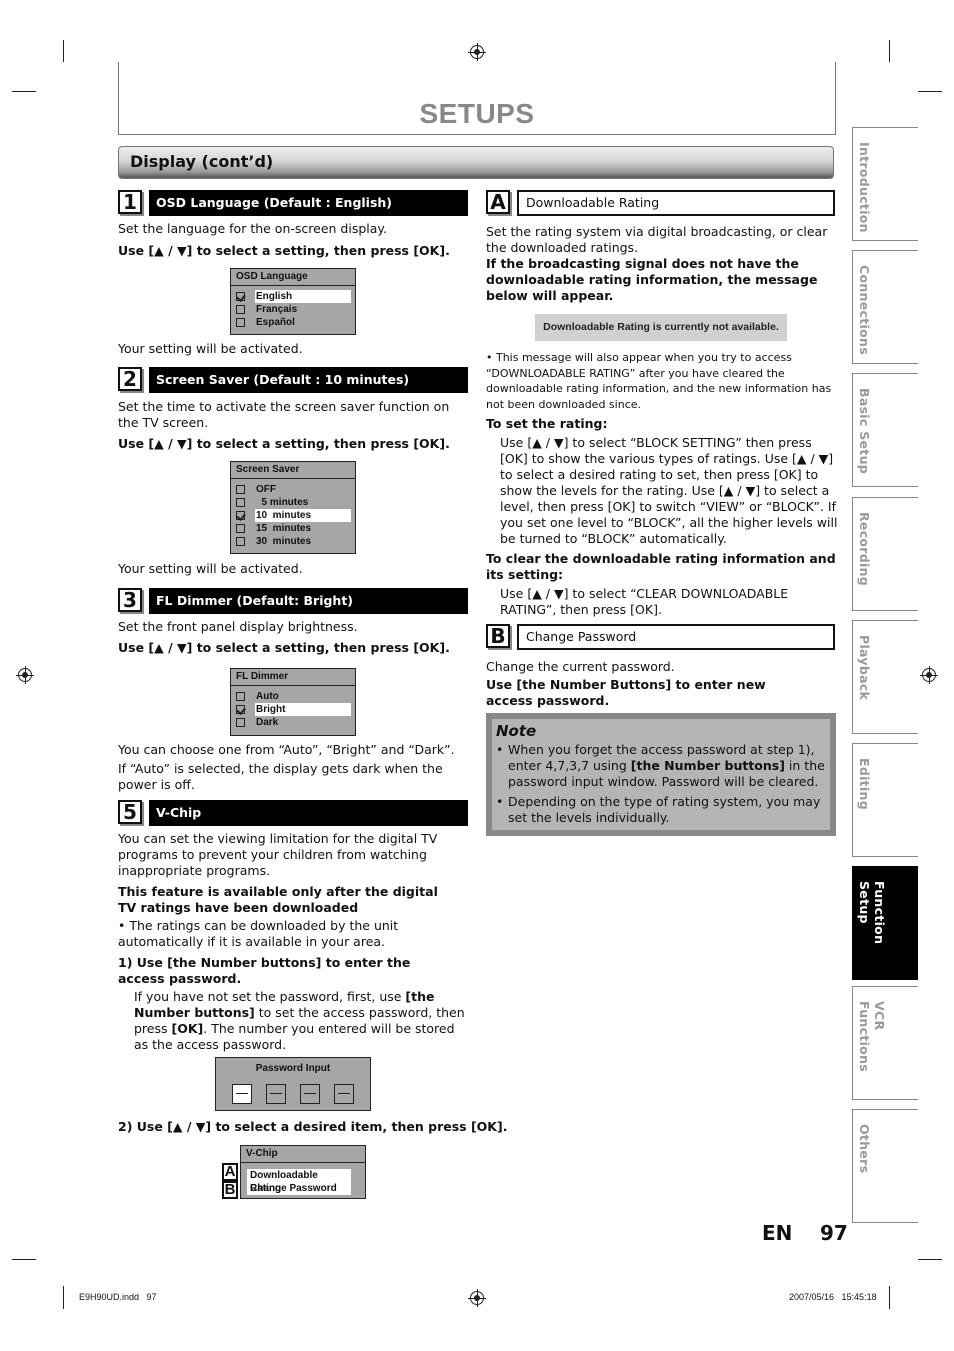  What do you see at coordinates (885, 923) in the screenshot?
I see `side-tab-function-setup: Function Setup` at bounding box center [885, 923].